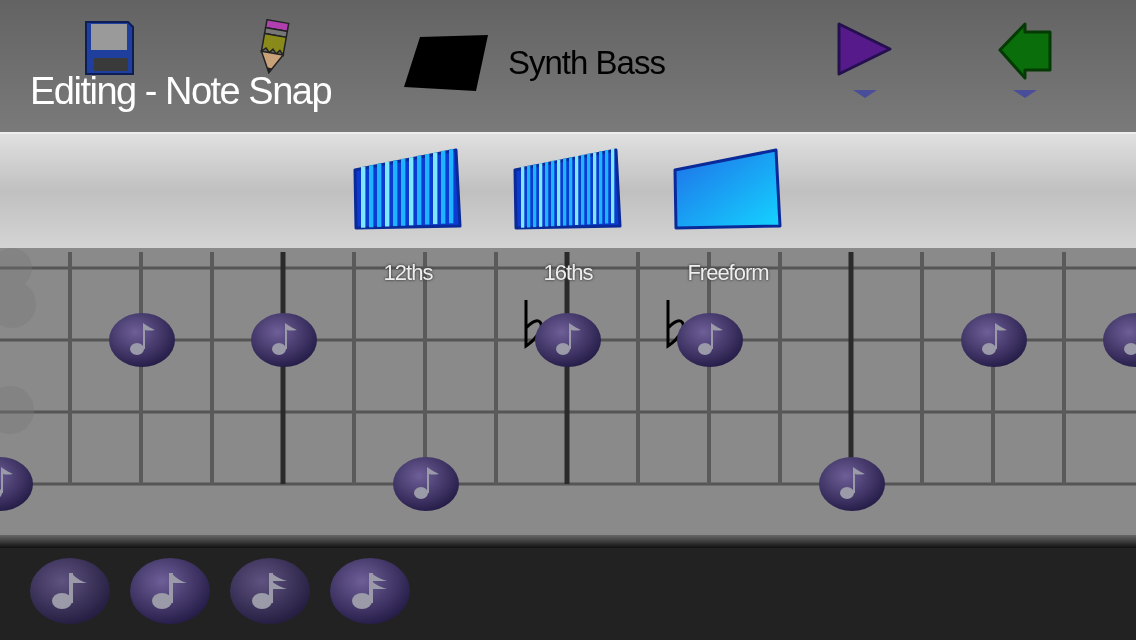 This screenshot has width=1136, height=640. I want to click on snap-option: 12ths, so click(408, 217).